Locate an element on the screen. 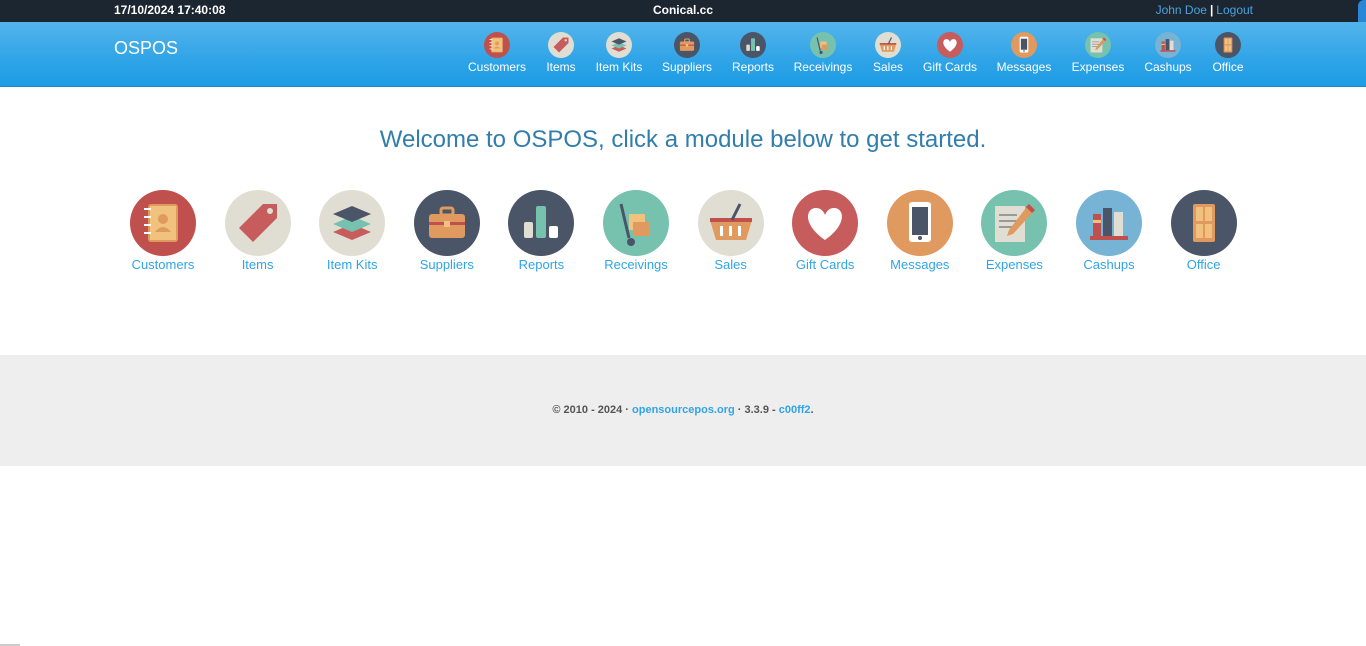 This screenshot has width=1366, height=646. copyright-text: © 2010 - 2024 · is located at coordinates (592, 410).